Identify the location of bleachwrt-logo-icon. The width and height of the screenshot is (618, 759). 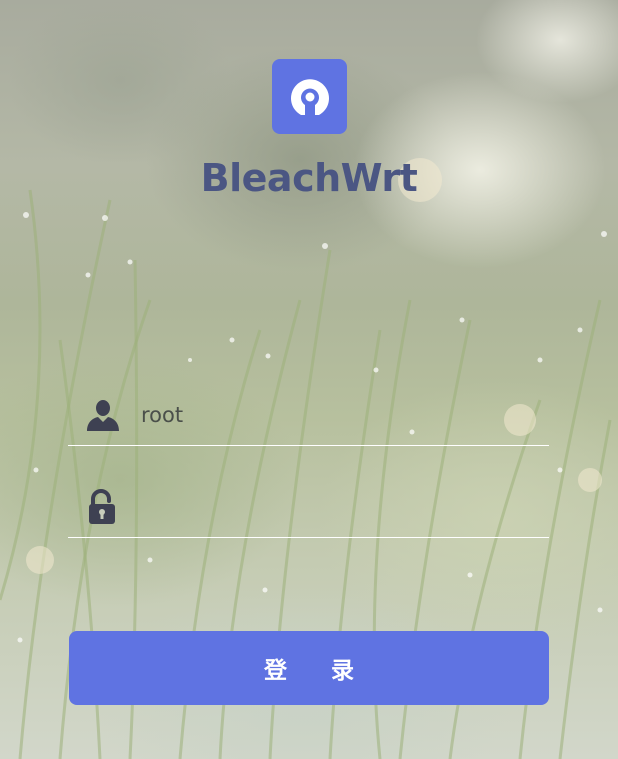
(309, 96).